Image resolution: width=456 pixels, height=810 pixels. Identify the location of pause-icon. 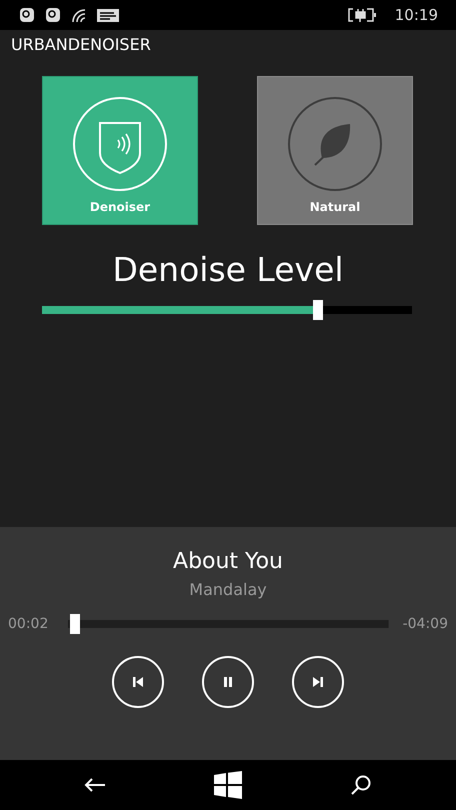
(228, 682).